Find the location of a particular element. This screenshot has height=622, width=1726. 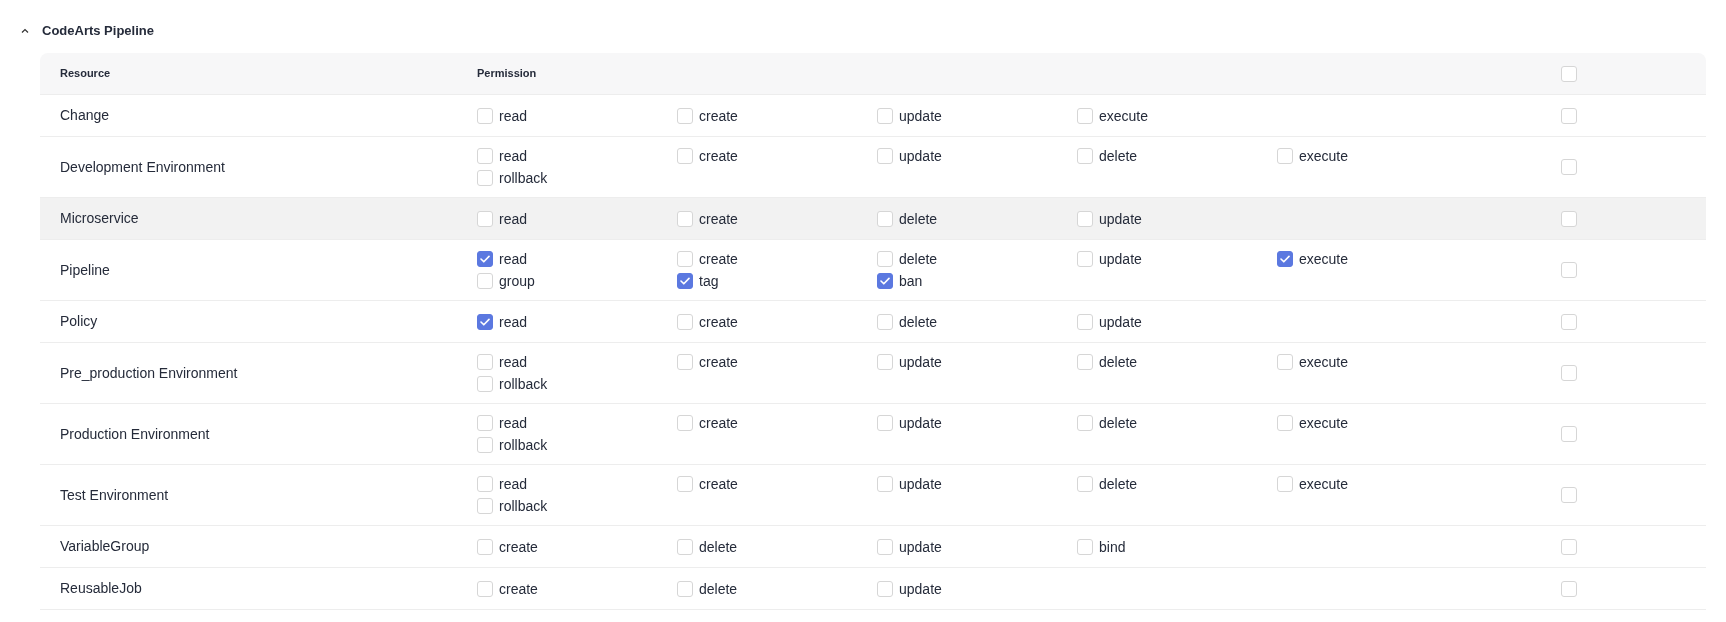

permission-checkbox: ban is located at coordinates (900, 281).